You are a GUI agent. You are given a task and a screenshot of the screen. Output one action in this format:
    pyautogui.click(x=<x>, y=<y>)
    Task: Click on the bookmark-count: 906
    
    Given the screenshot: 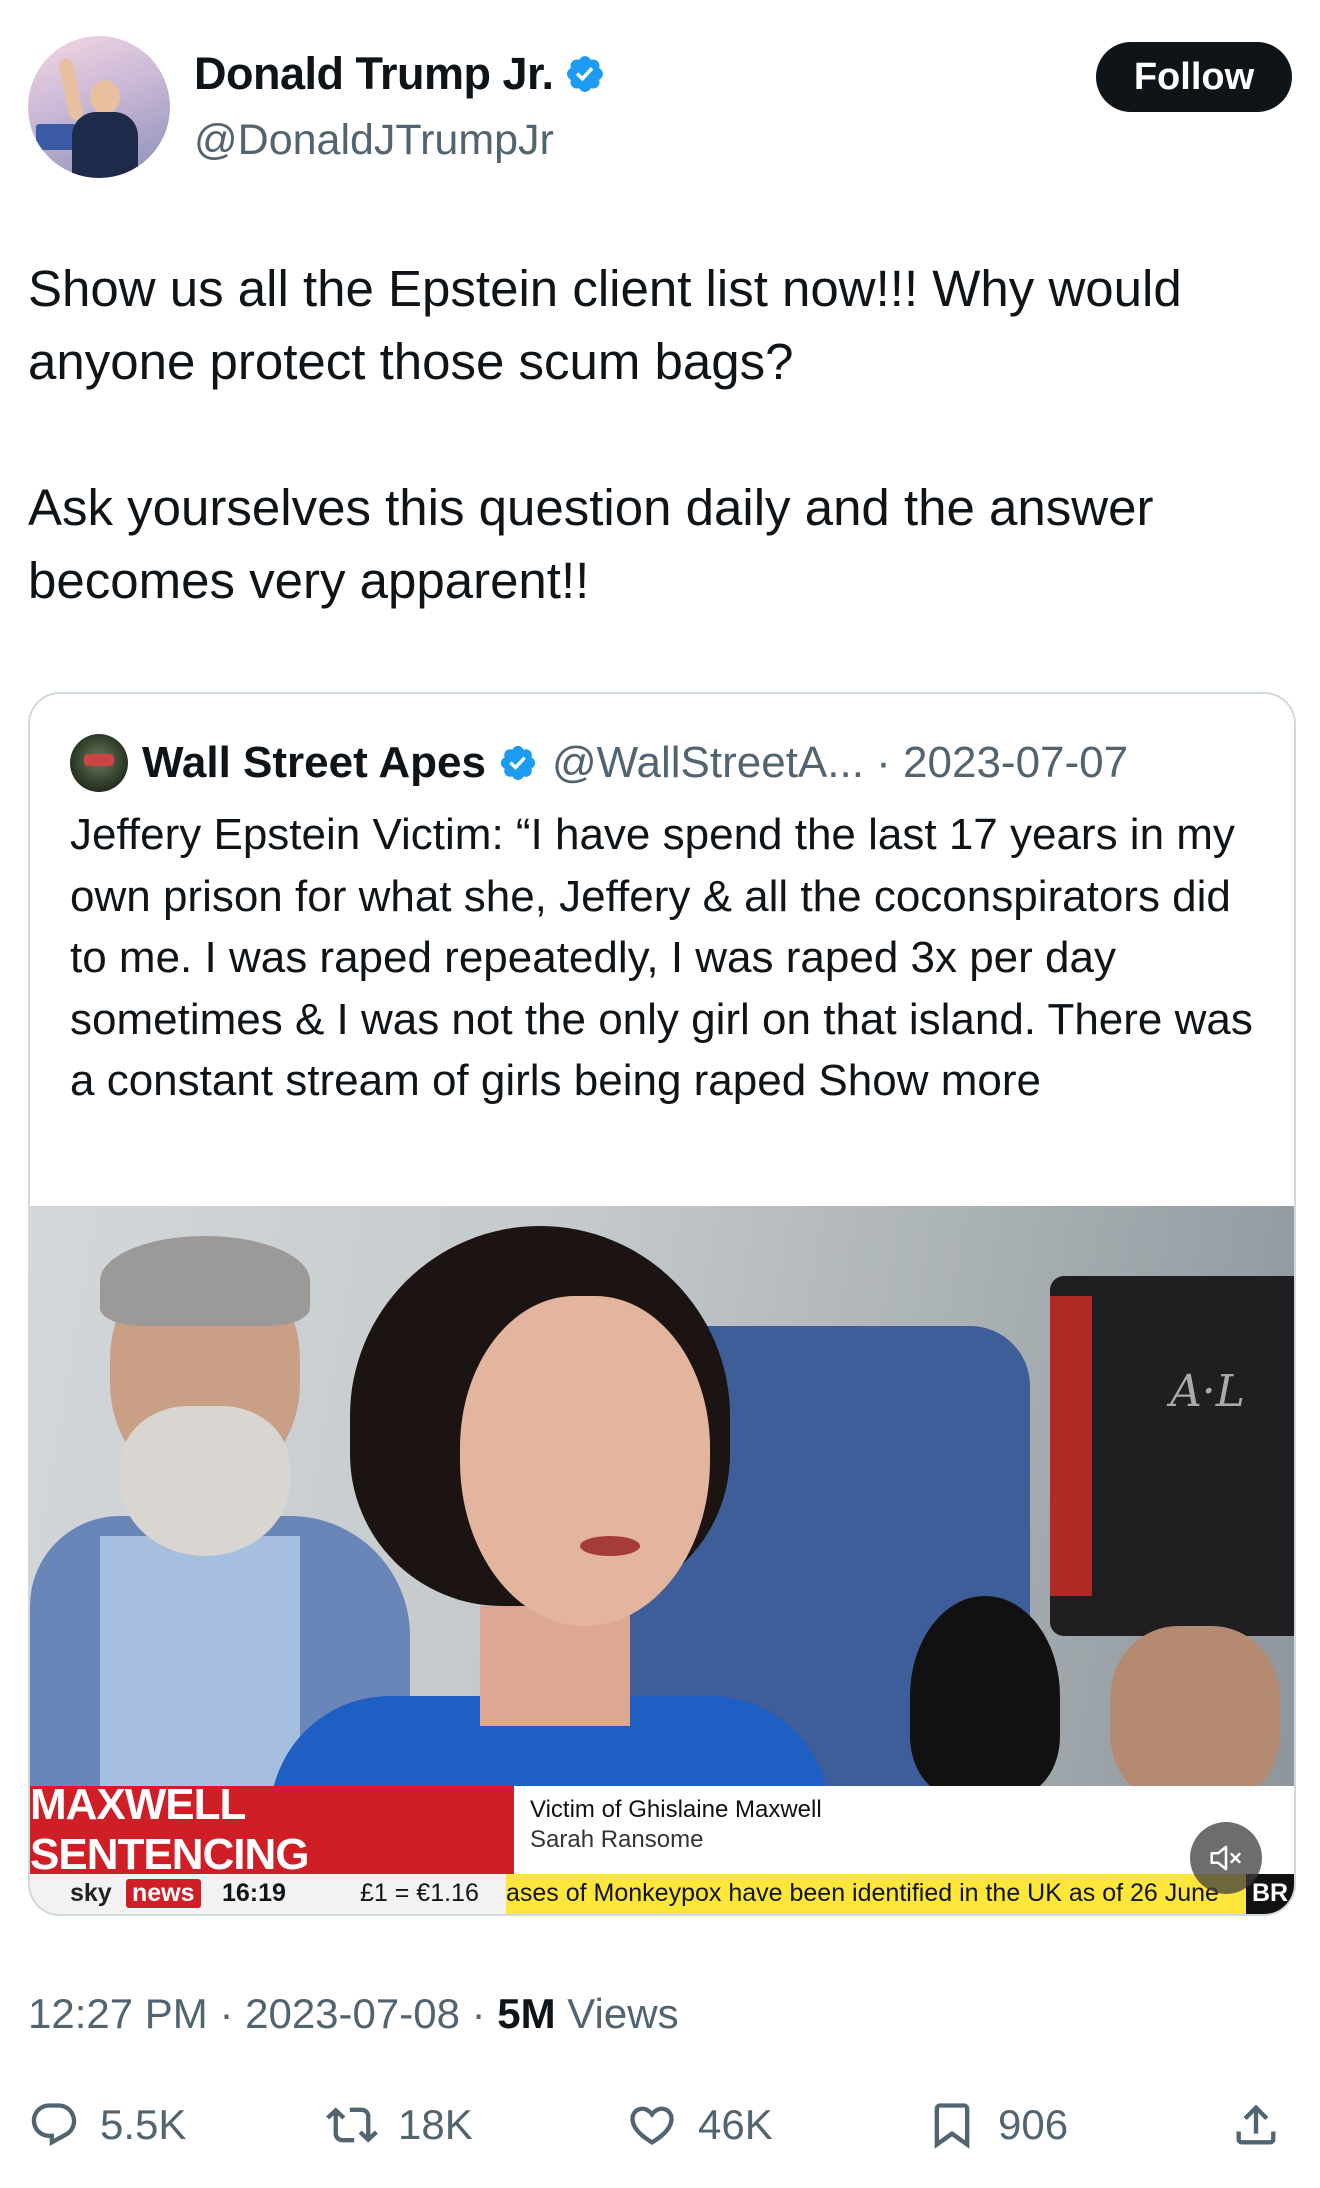 What is the action you would take?
    pyautogui.click(x=1033, y=2124)
    